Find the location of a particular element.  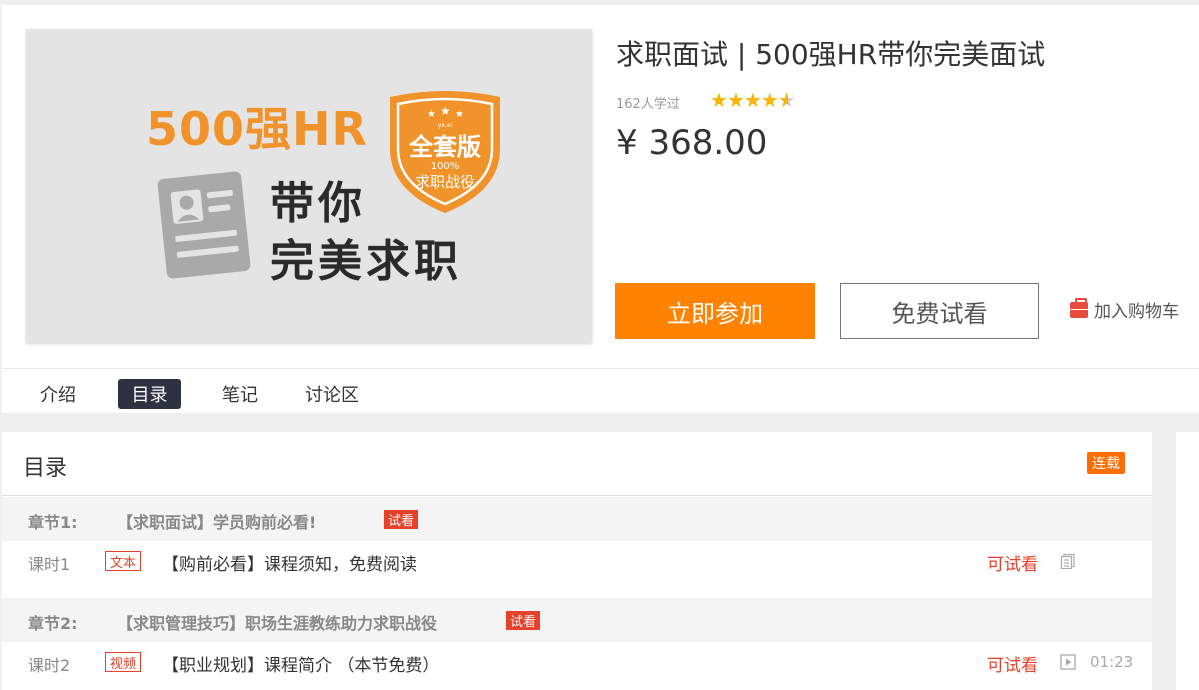

lesson-duration: 01:23 is located at coordinates (1112, 662).